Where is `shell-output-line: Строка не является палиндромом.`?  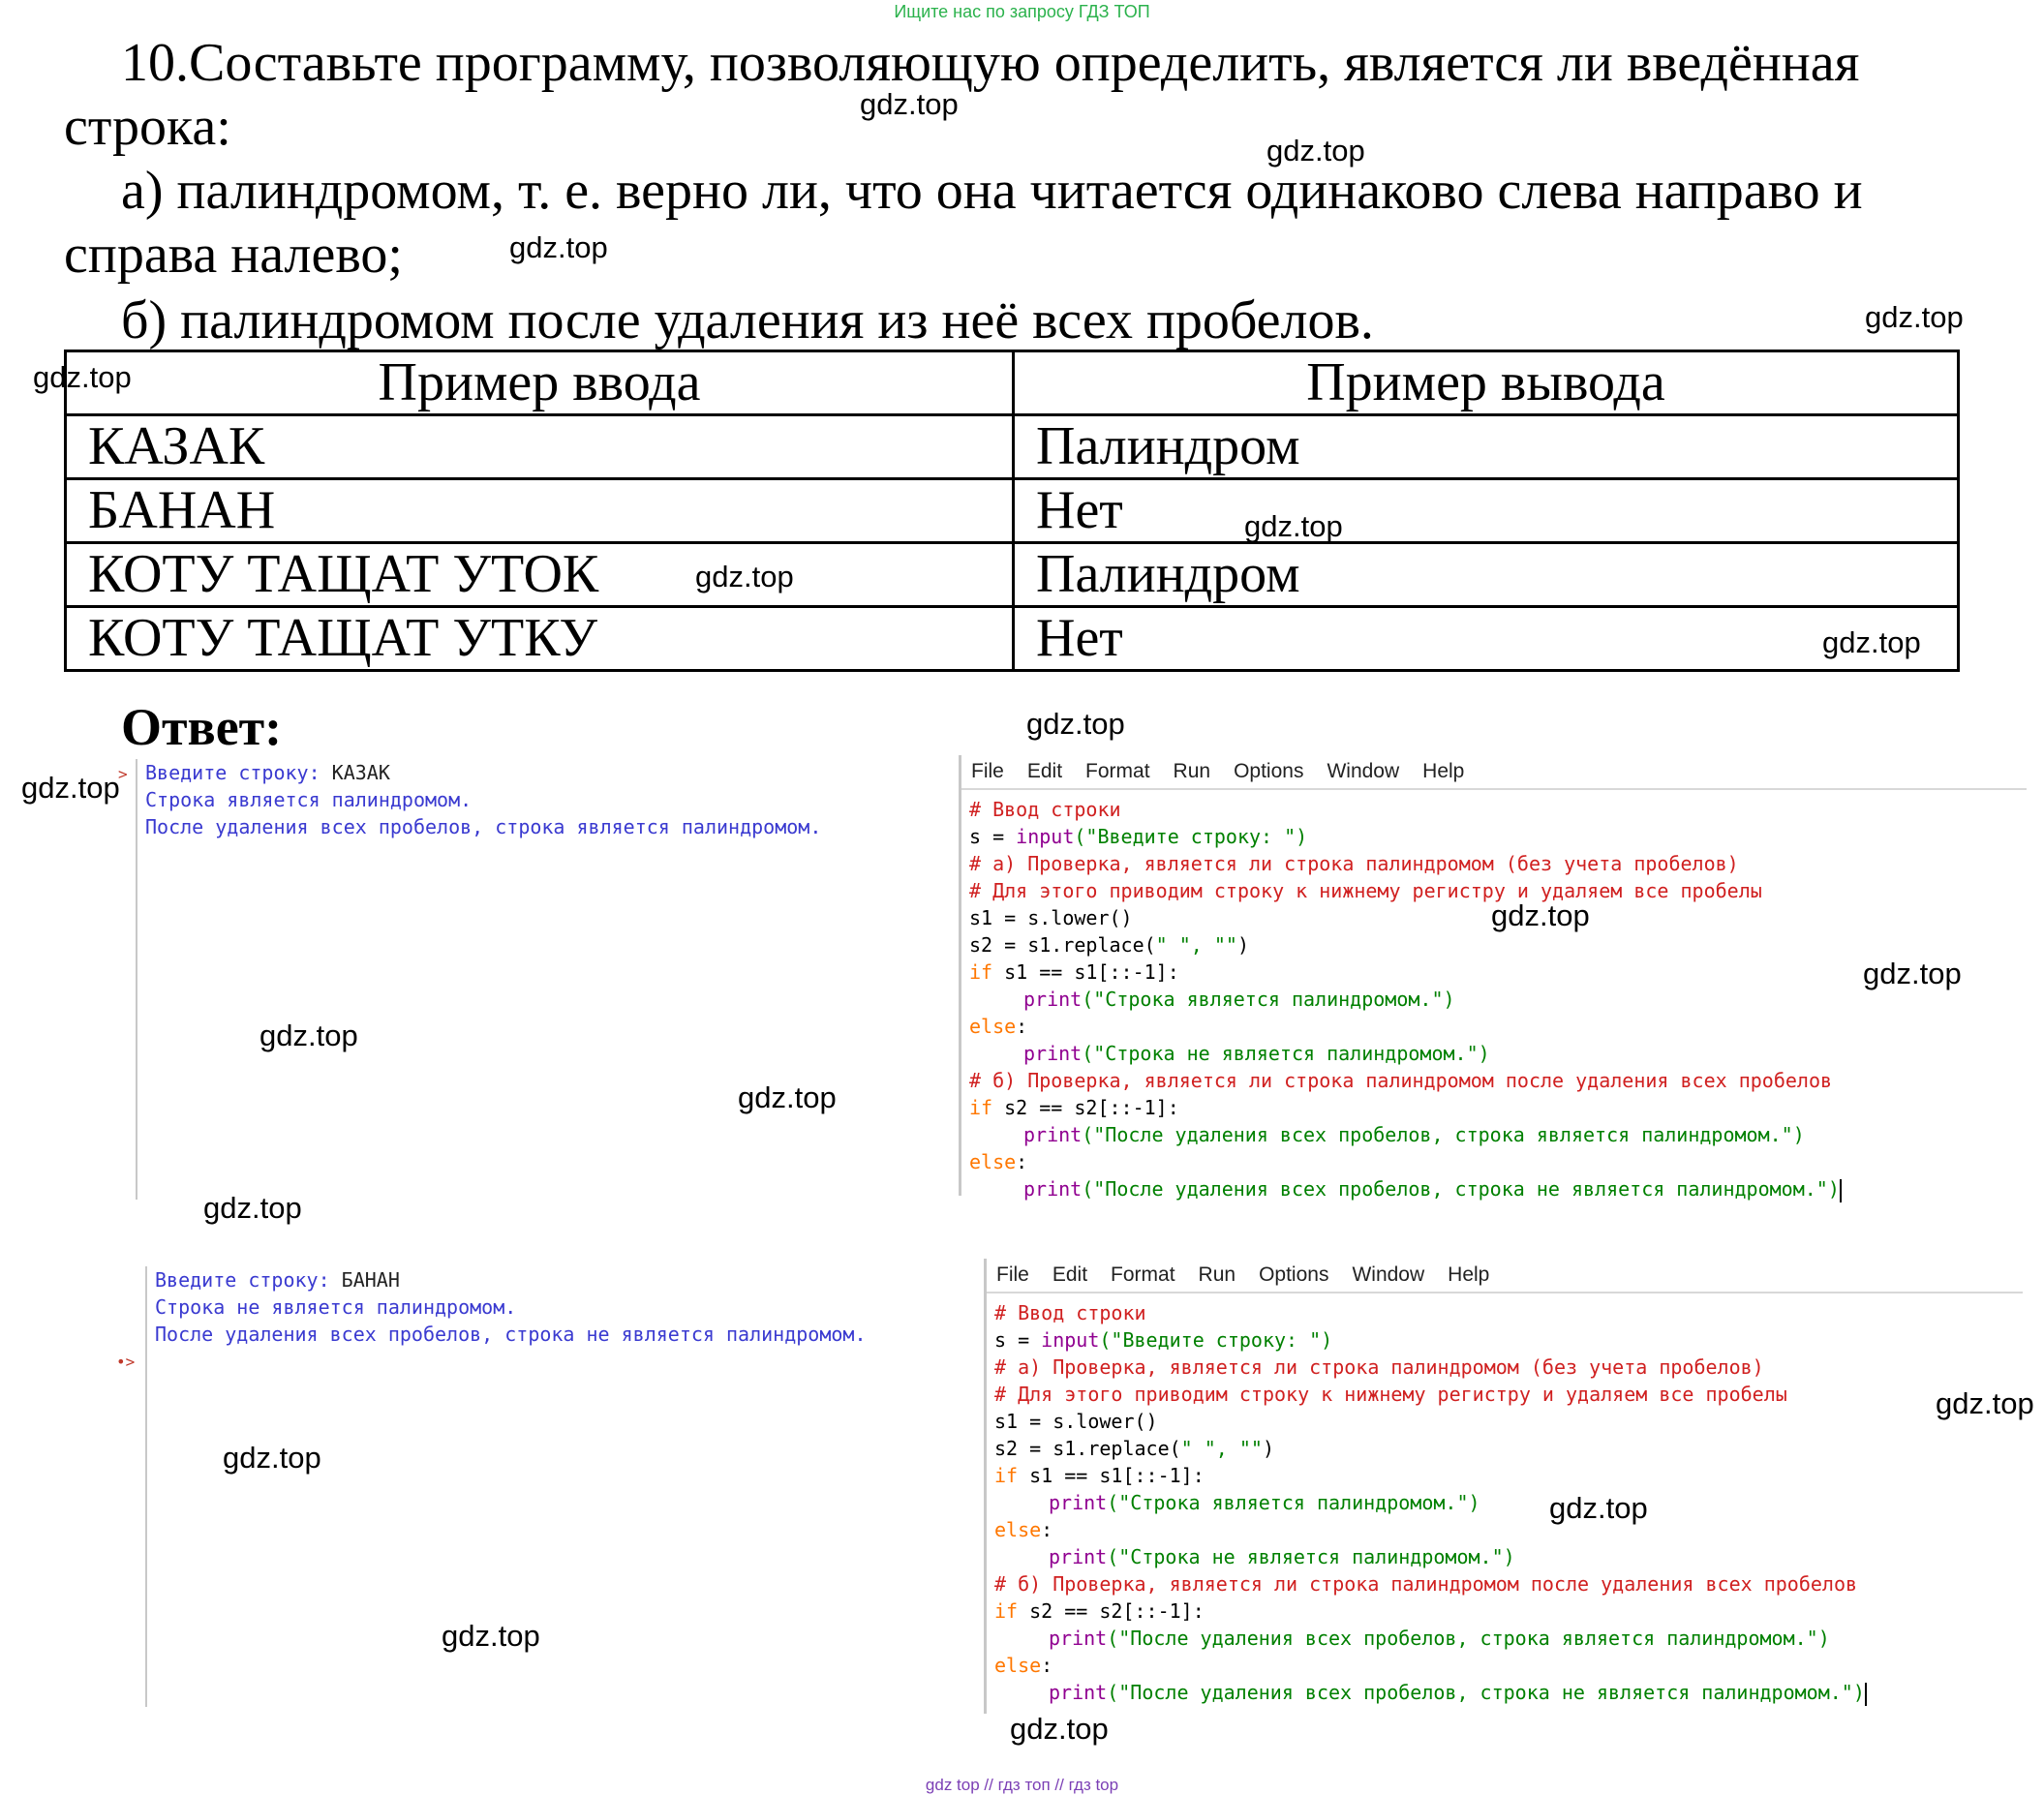
shell-output-line: Строка не является палиндромом. is located at coordinates (336, 1307).